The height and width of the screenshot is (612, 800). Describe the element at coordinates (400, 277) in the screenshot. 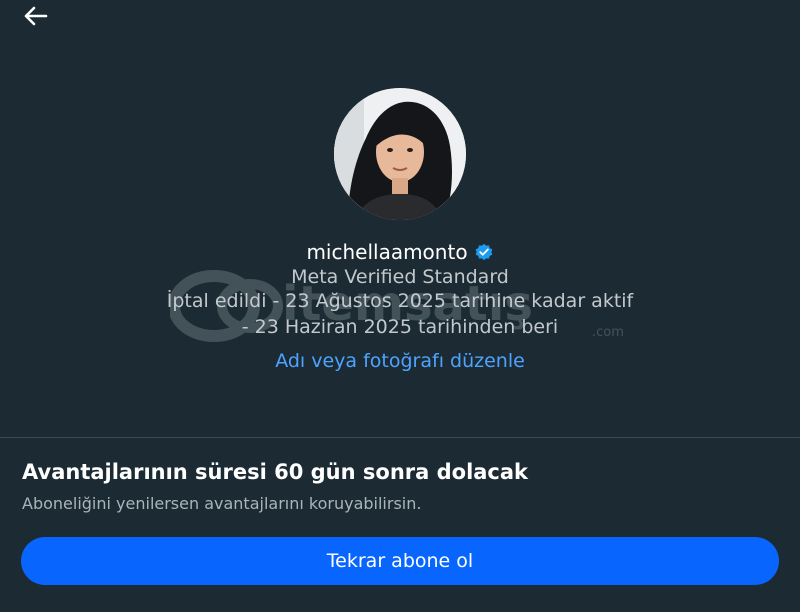

I see `subscription-plan: Meta Verified Standard` at that location.